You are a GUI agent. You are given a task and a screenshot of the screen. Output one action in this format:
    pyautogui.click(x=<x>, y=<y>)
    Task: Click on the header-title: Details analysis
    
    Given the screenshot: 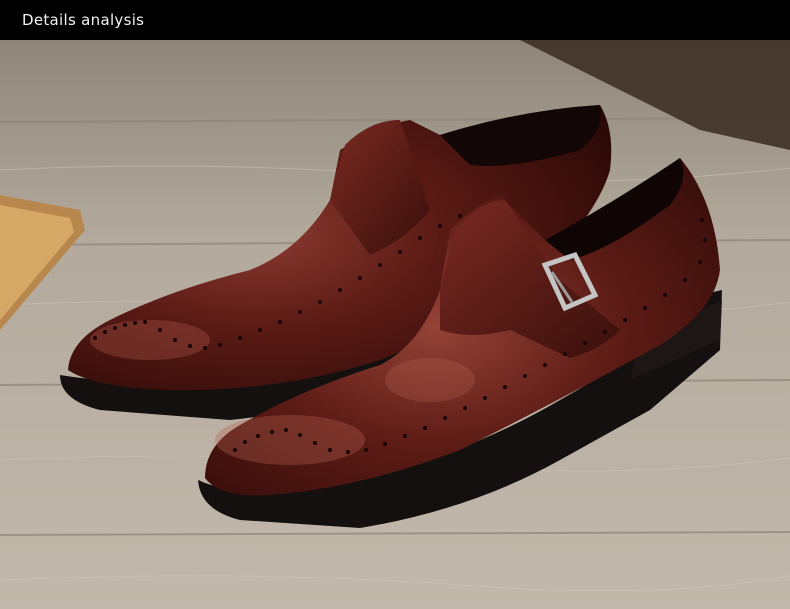 What is the action you would take?
    pyautogui.click(x=83, y=20)
    